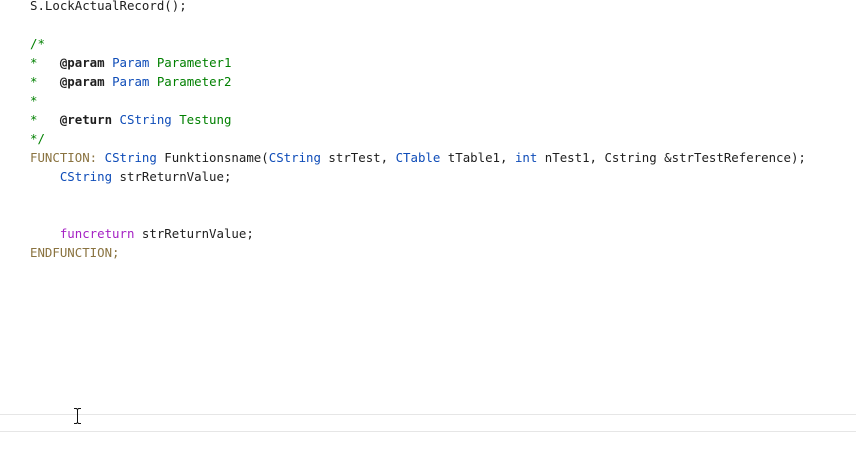 The image size is (856, 457). Describe the element at coordinates (97, 233) in the screenshot. I see `code-token: funcreturn` at that location.